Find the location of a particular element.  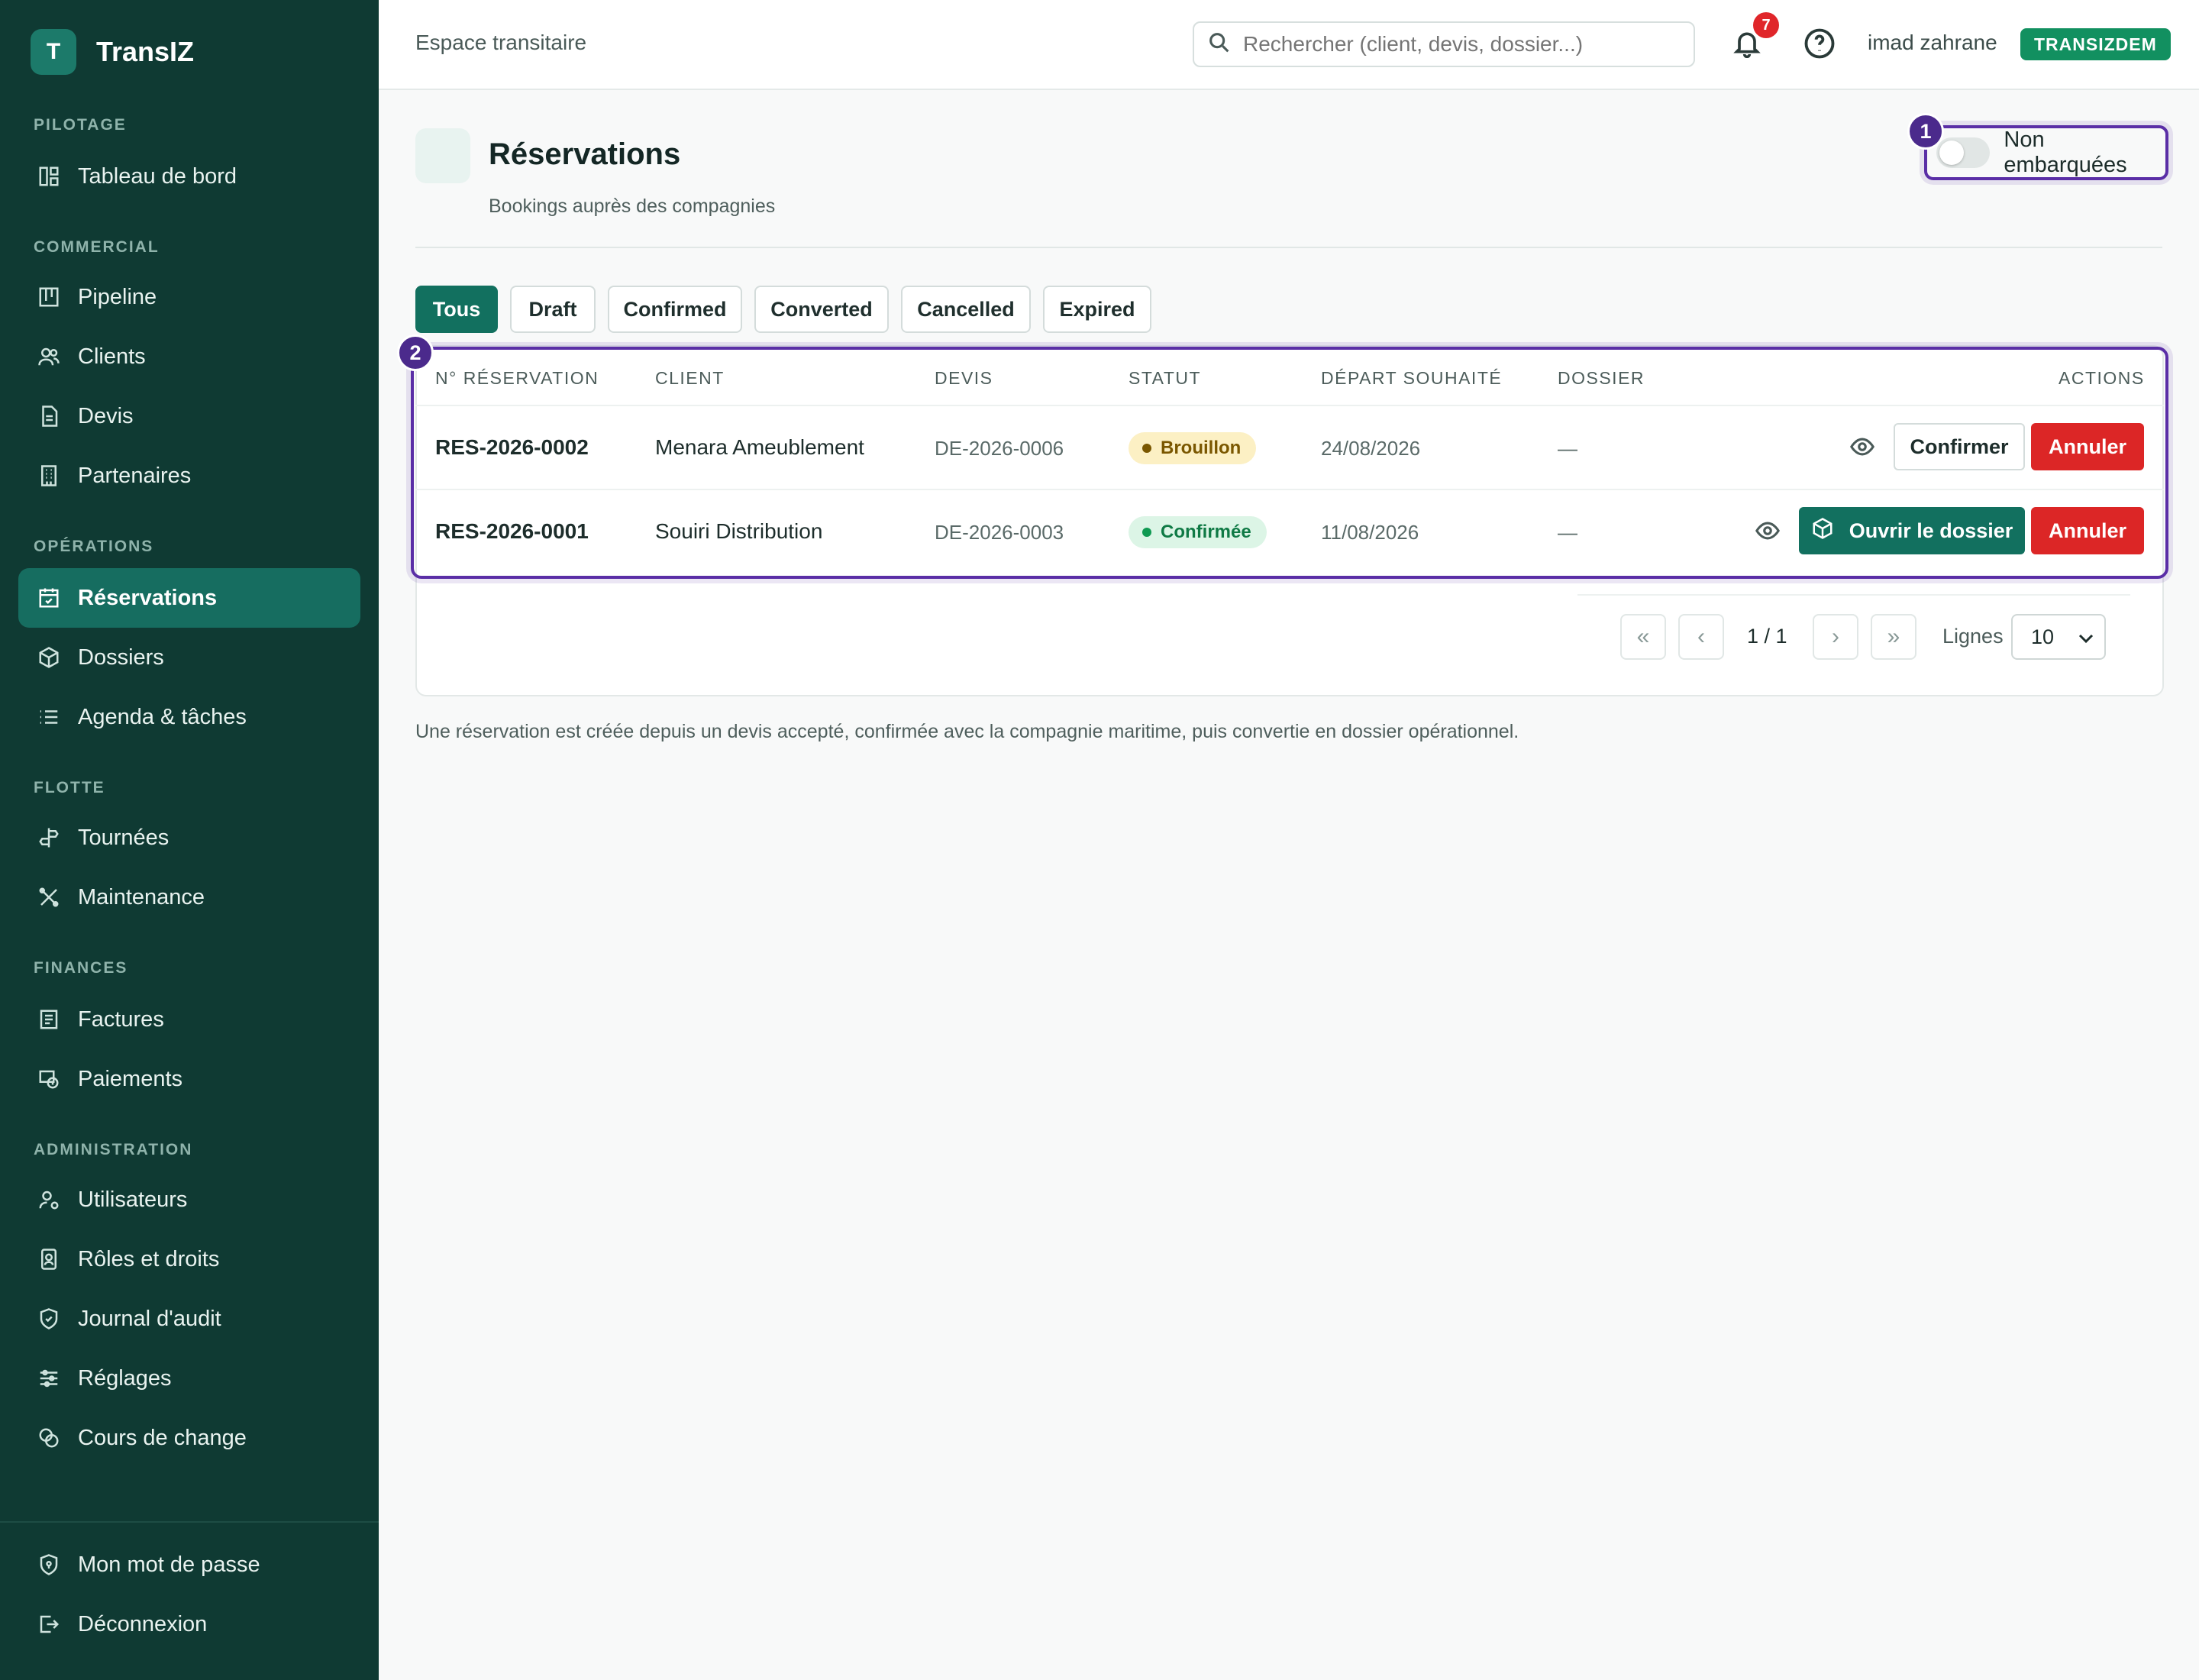

toggle-knob is located at coordinates (1951, 153).